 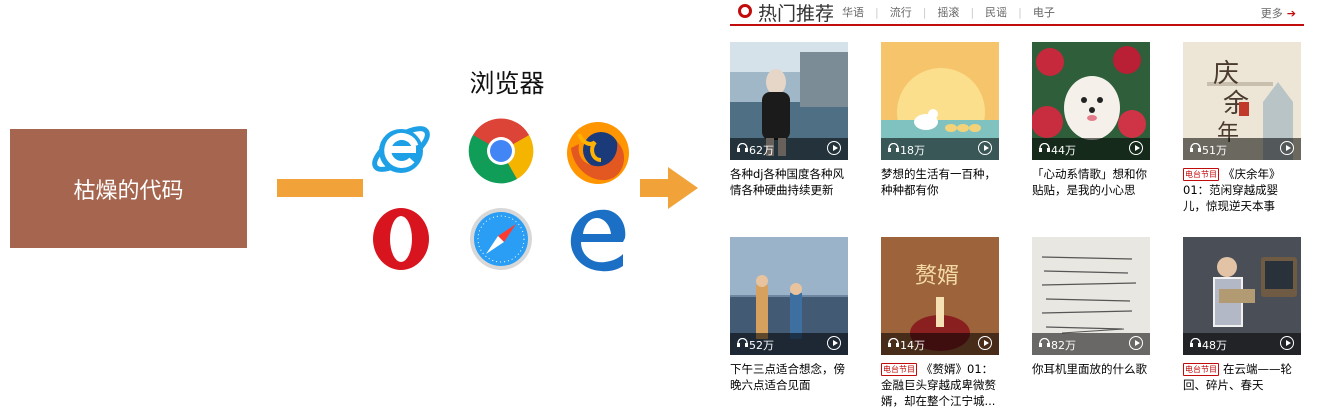 I want to click on playlist-cover: 48万, so click(x=1242, y=296).